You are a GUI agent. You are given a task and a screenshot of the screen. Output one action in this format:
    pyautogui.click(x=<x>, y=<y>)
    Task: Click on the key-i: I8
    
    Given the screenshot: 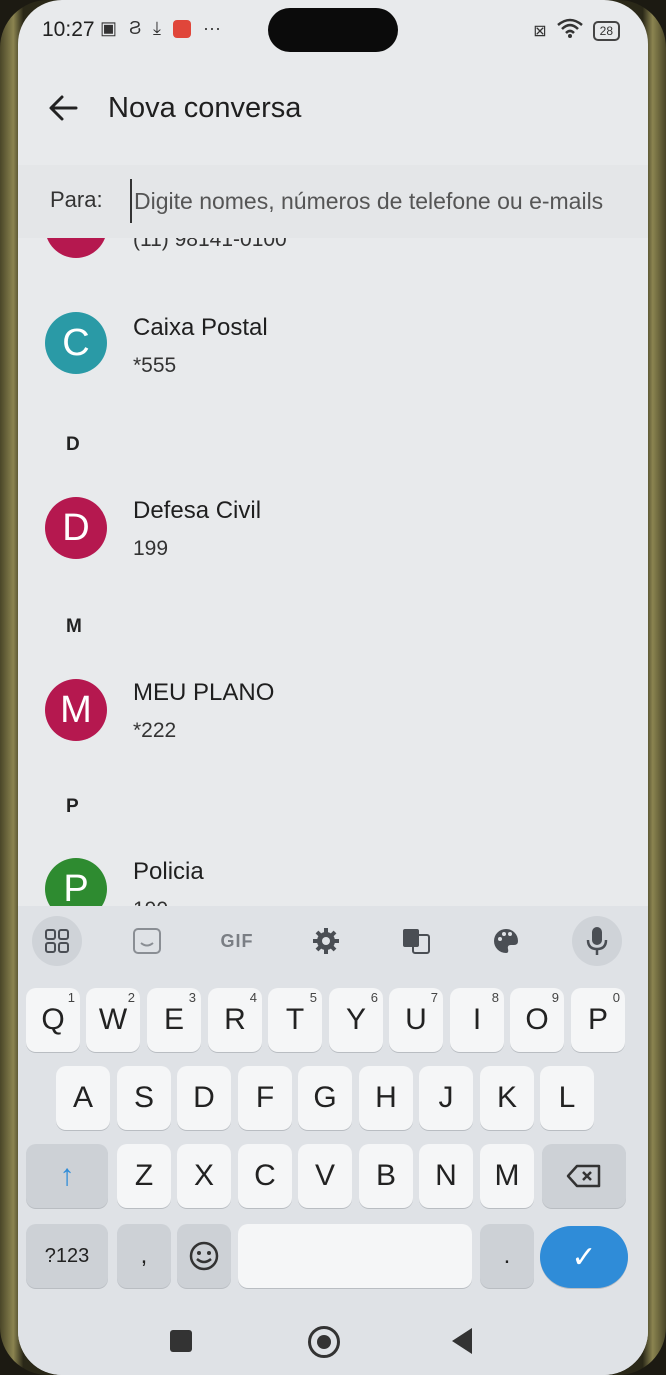 What is the action you would take?
    pyautogui.click(x=477, y=1020)
    